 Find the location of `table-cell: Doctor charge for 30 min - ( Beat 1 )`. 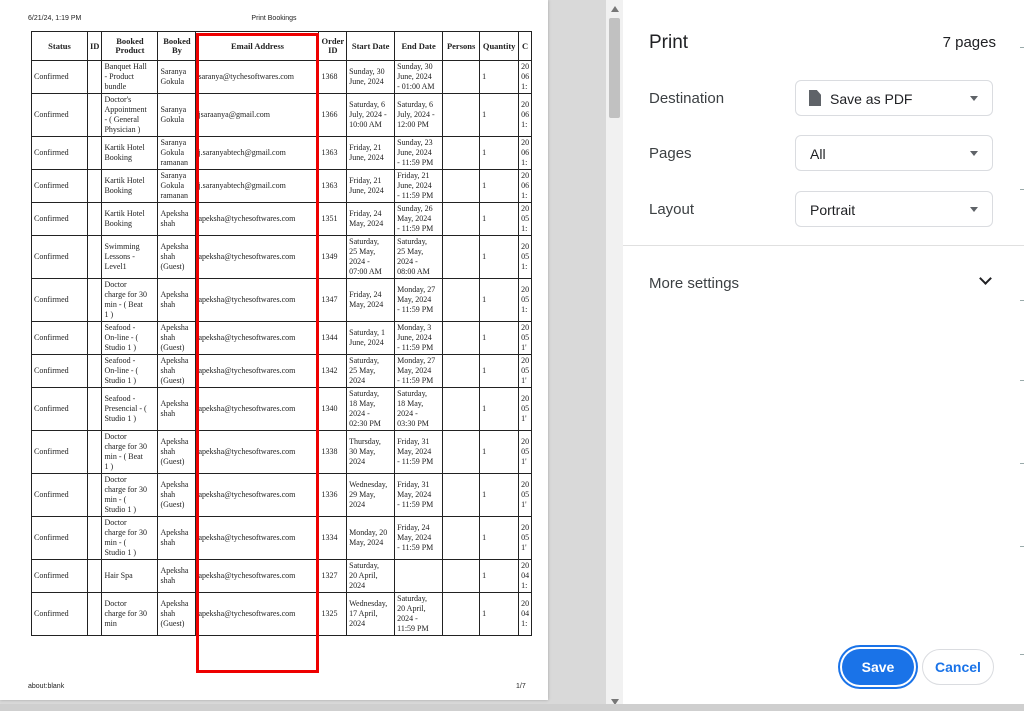

table-cell: Doctor charge for 30 min - ( Beat 1 ) is located at coordinates (130, 300).